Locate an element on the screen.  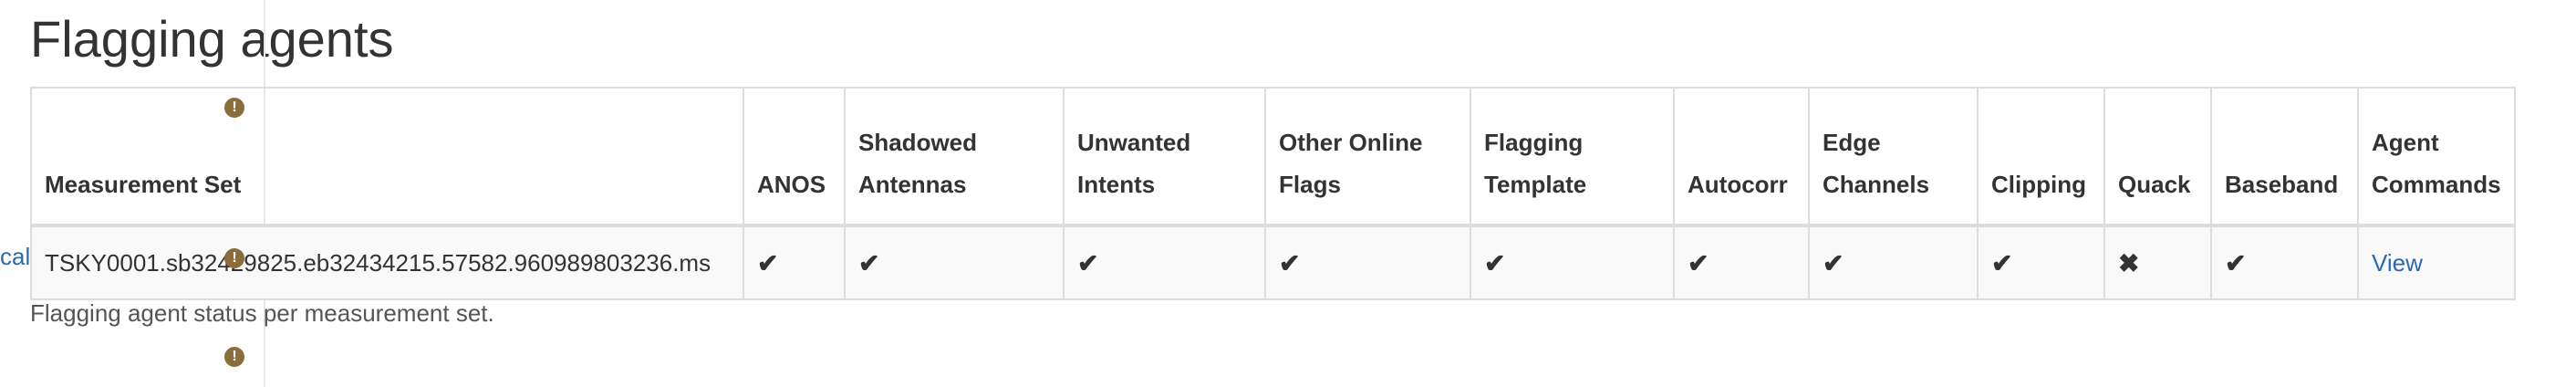
page-title: Flagging agents is located at coordinates (212, 39).